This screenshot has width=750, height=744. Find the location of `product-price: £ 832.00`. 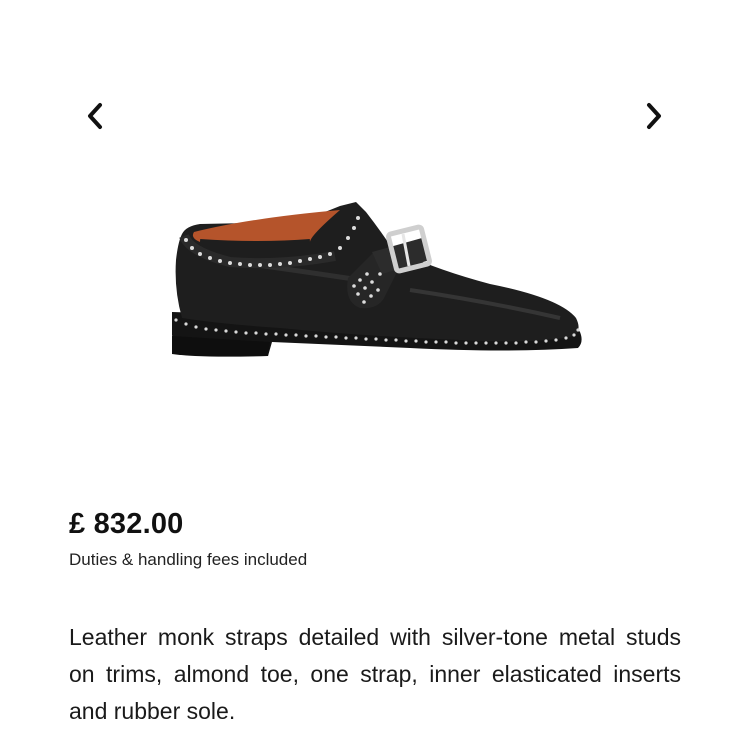

product-price: £ 832.00 is located at coordinates (126, 524).